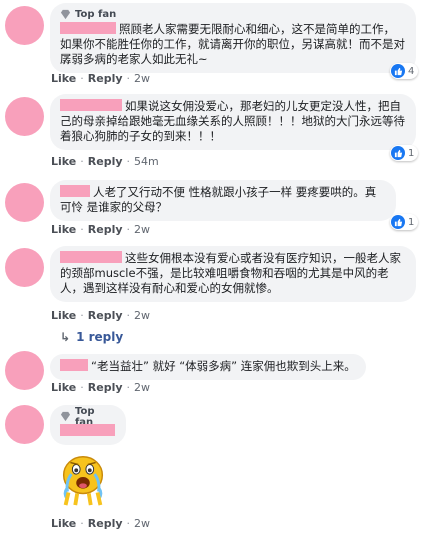  What do you see at coordinates (65, 337) in the screenshot?
I see `reply-arrow-icon: ↳` at bounding box center [65, 337].